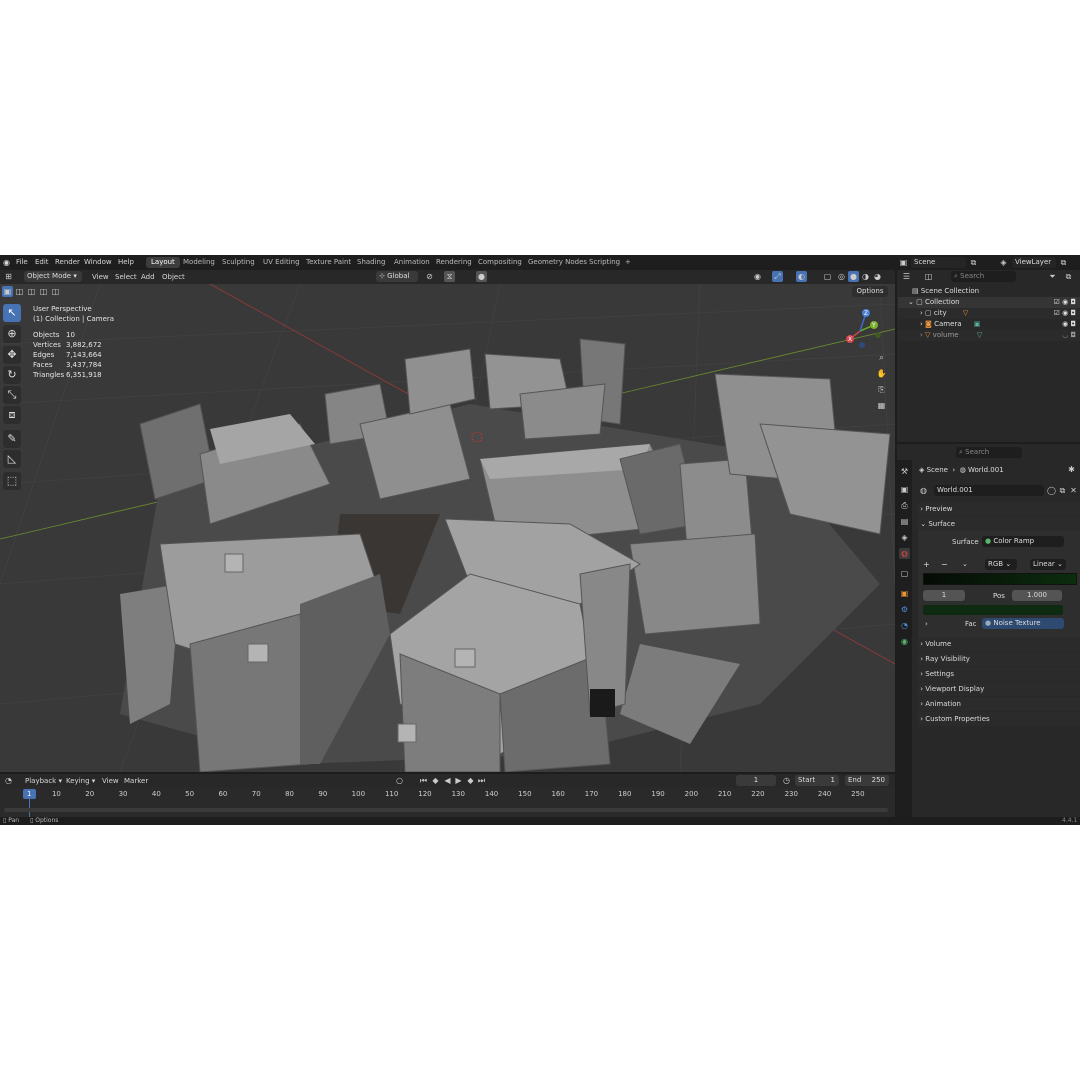 This screenshot has width=1080, height=1080. Describe the element at coordinates (458, 780) in the screenshot. I see `play-icon: ▶` at that location.